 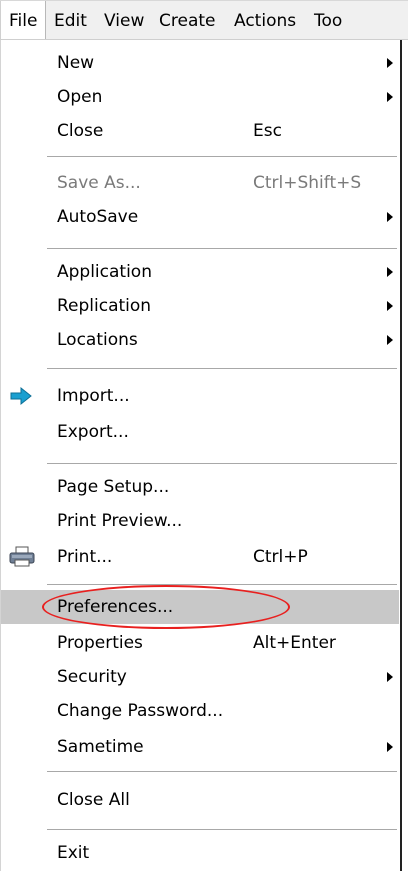 What do you see at coordinates (70, 20) in the screenshot?
I see `menu-edit: Edit` at bounding box center [70, 20].